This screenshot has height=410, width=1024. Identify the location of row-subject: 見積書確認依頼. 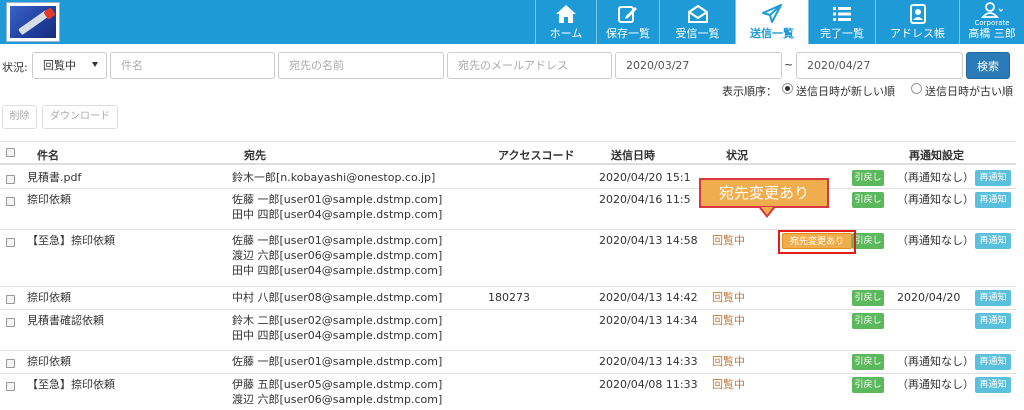
(65, 321).